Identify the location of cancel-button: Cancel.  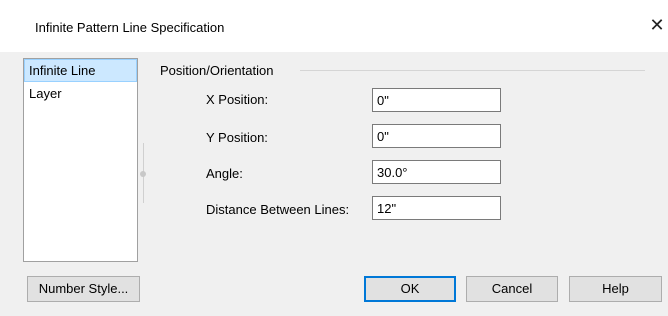
(512, 289).